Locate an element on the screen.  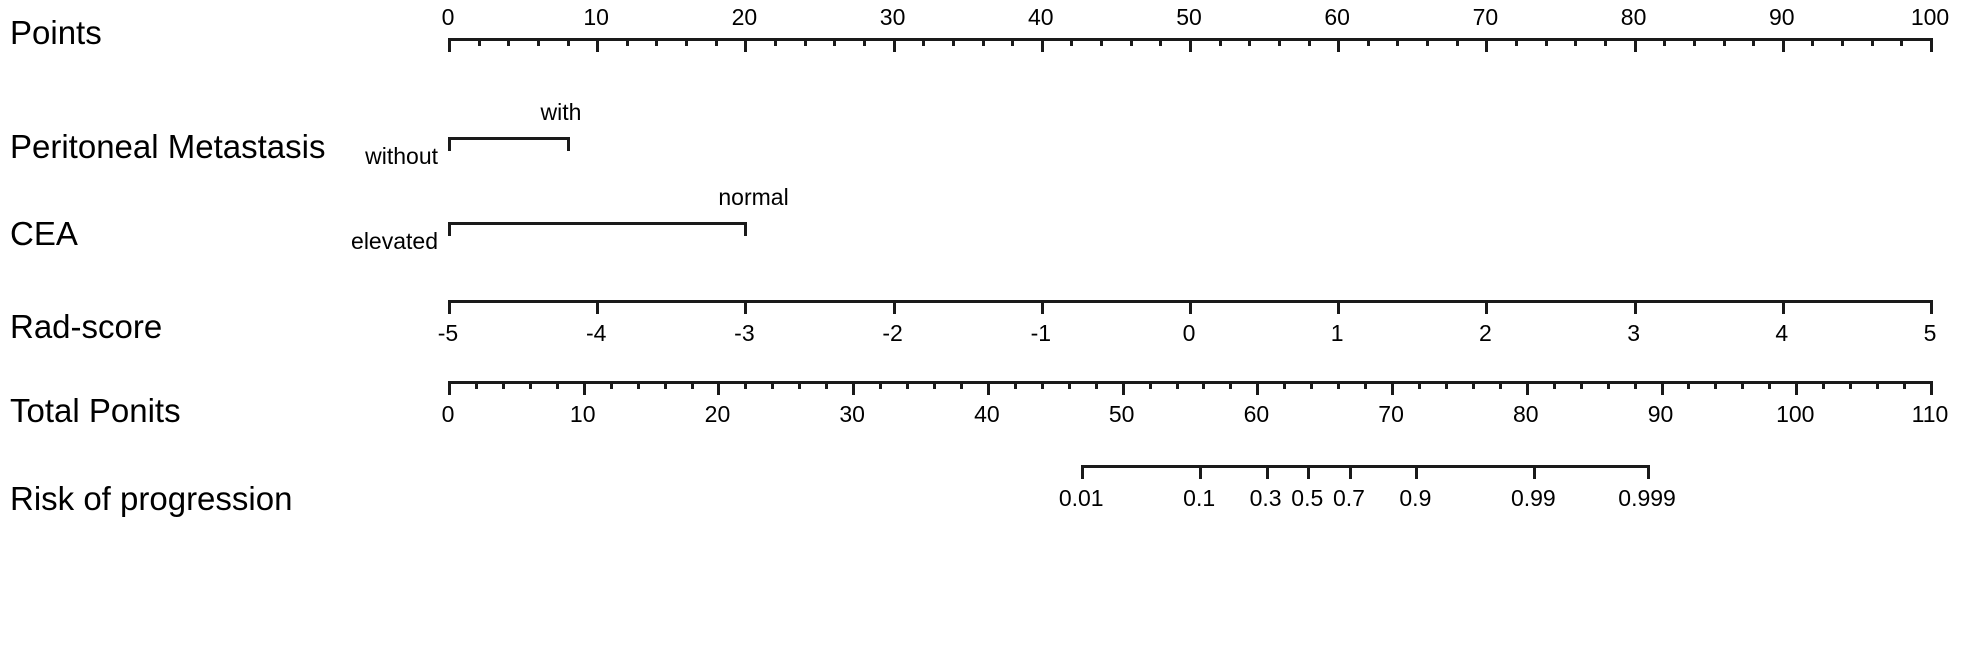
tick-label-total-ponits: 60 is located at coordinates (1256, 414).